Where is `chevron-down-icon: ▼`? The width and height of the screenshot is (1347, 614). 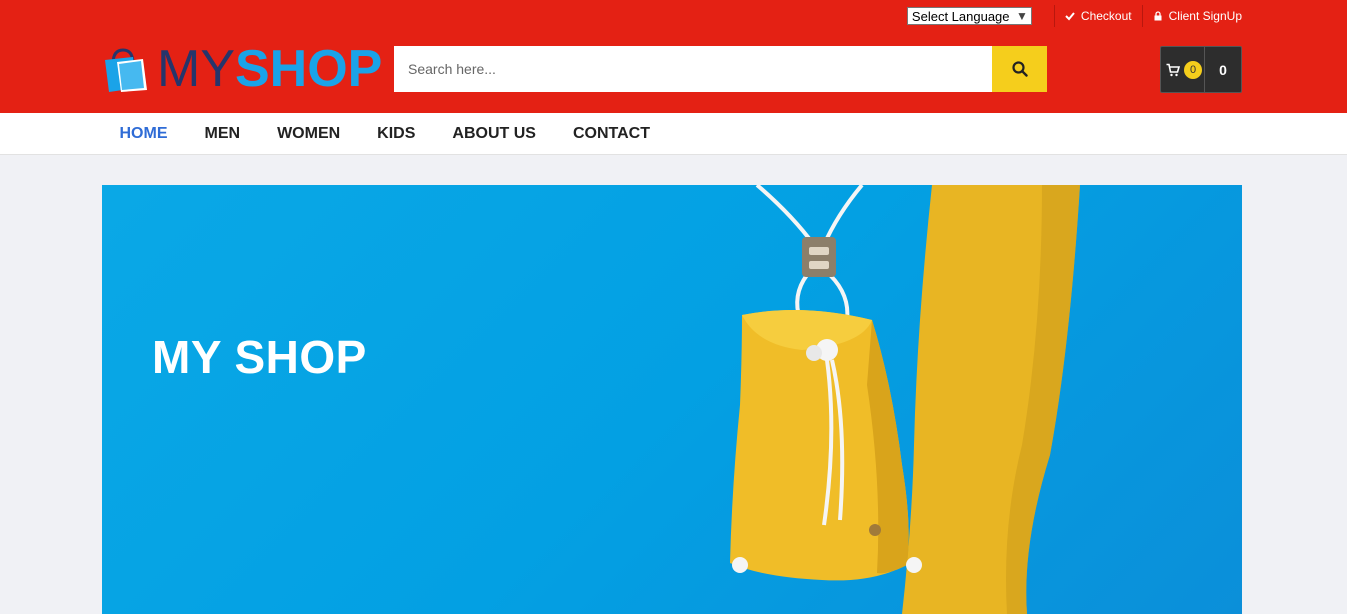
chevron-down-icon: ▼ is located at coordinates (1022, 16).